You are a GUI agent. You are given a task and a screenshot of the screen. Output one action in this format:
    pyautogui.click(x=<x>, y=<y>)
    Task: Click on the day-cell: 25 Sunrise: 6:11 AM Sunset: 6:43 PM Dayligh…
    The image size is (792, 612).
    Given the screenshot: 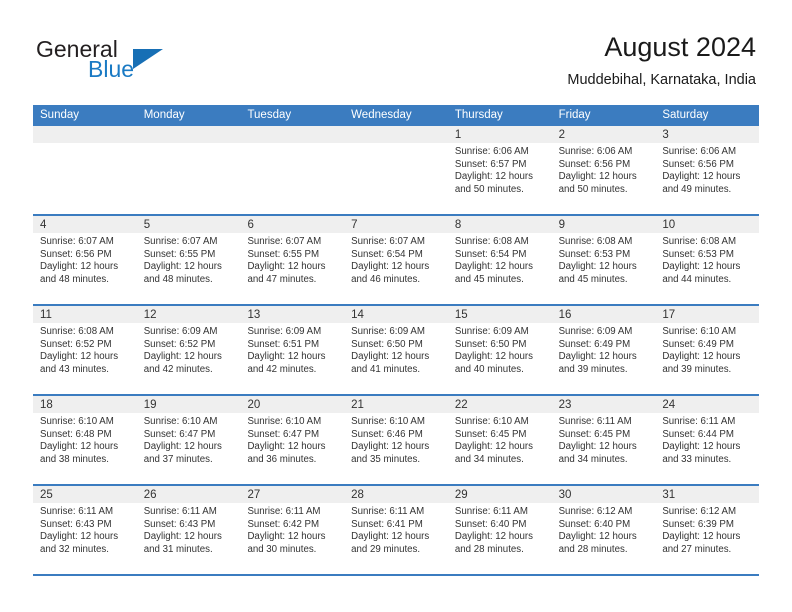 What is the action you would take?
    pyautogui.click(x=85, y=530)
    